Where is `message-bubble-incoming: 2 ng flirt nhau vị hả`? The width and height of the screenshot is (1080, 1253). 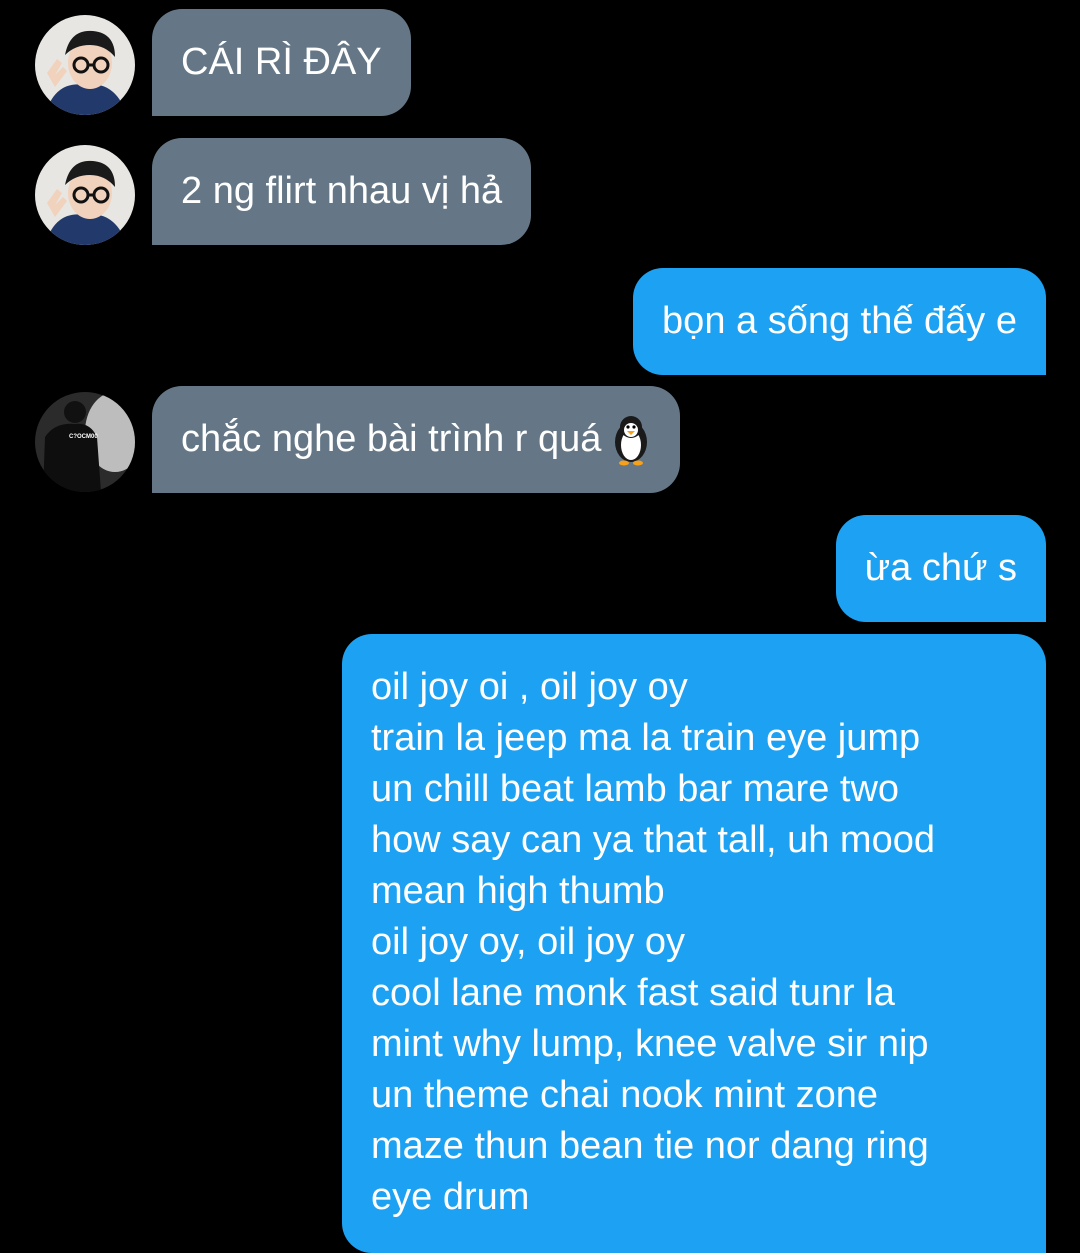
message-bubble-incoming: 2 ng flirt nhau vị hả is located at coordinates (342, 191).